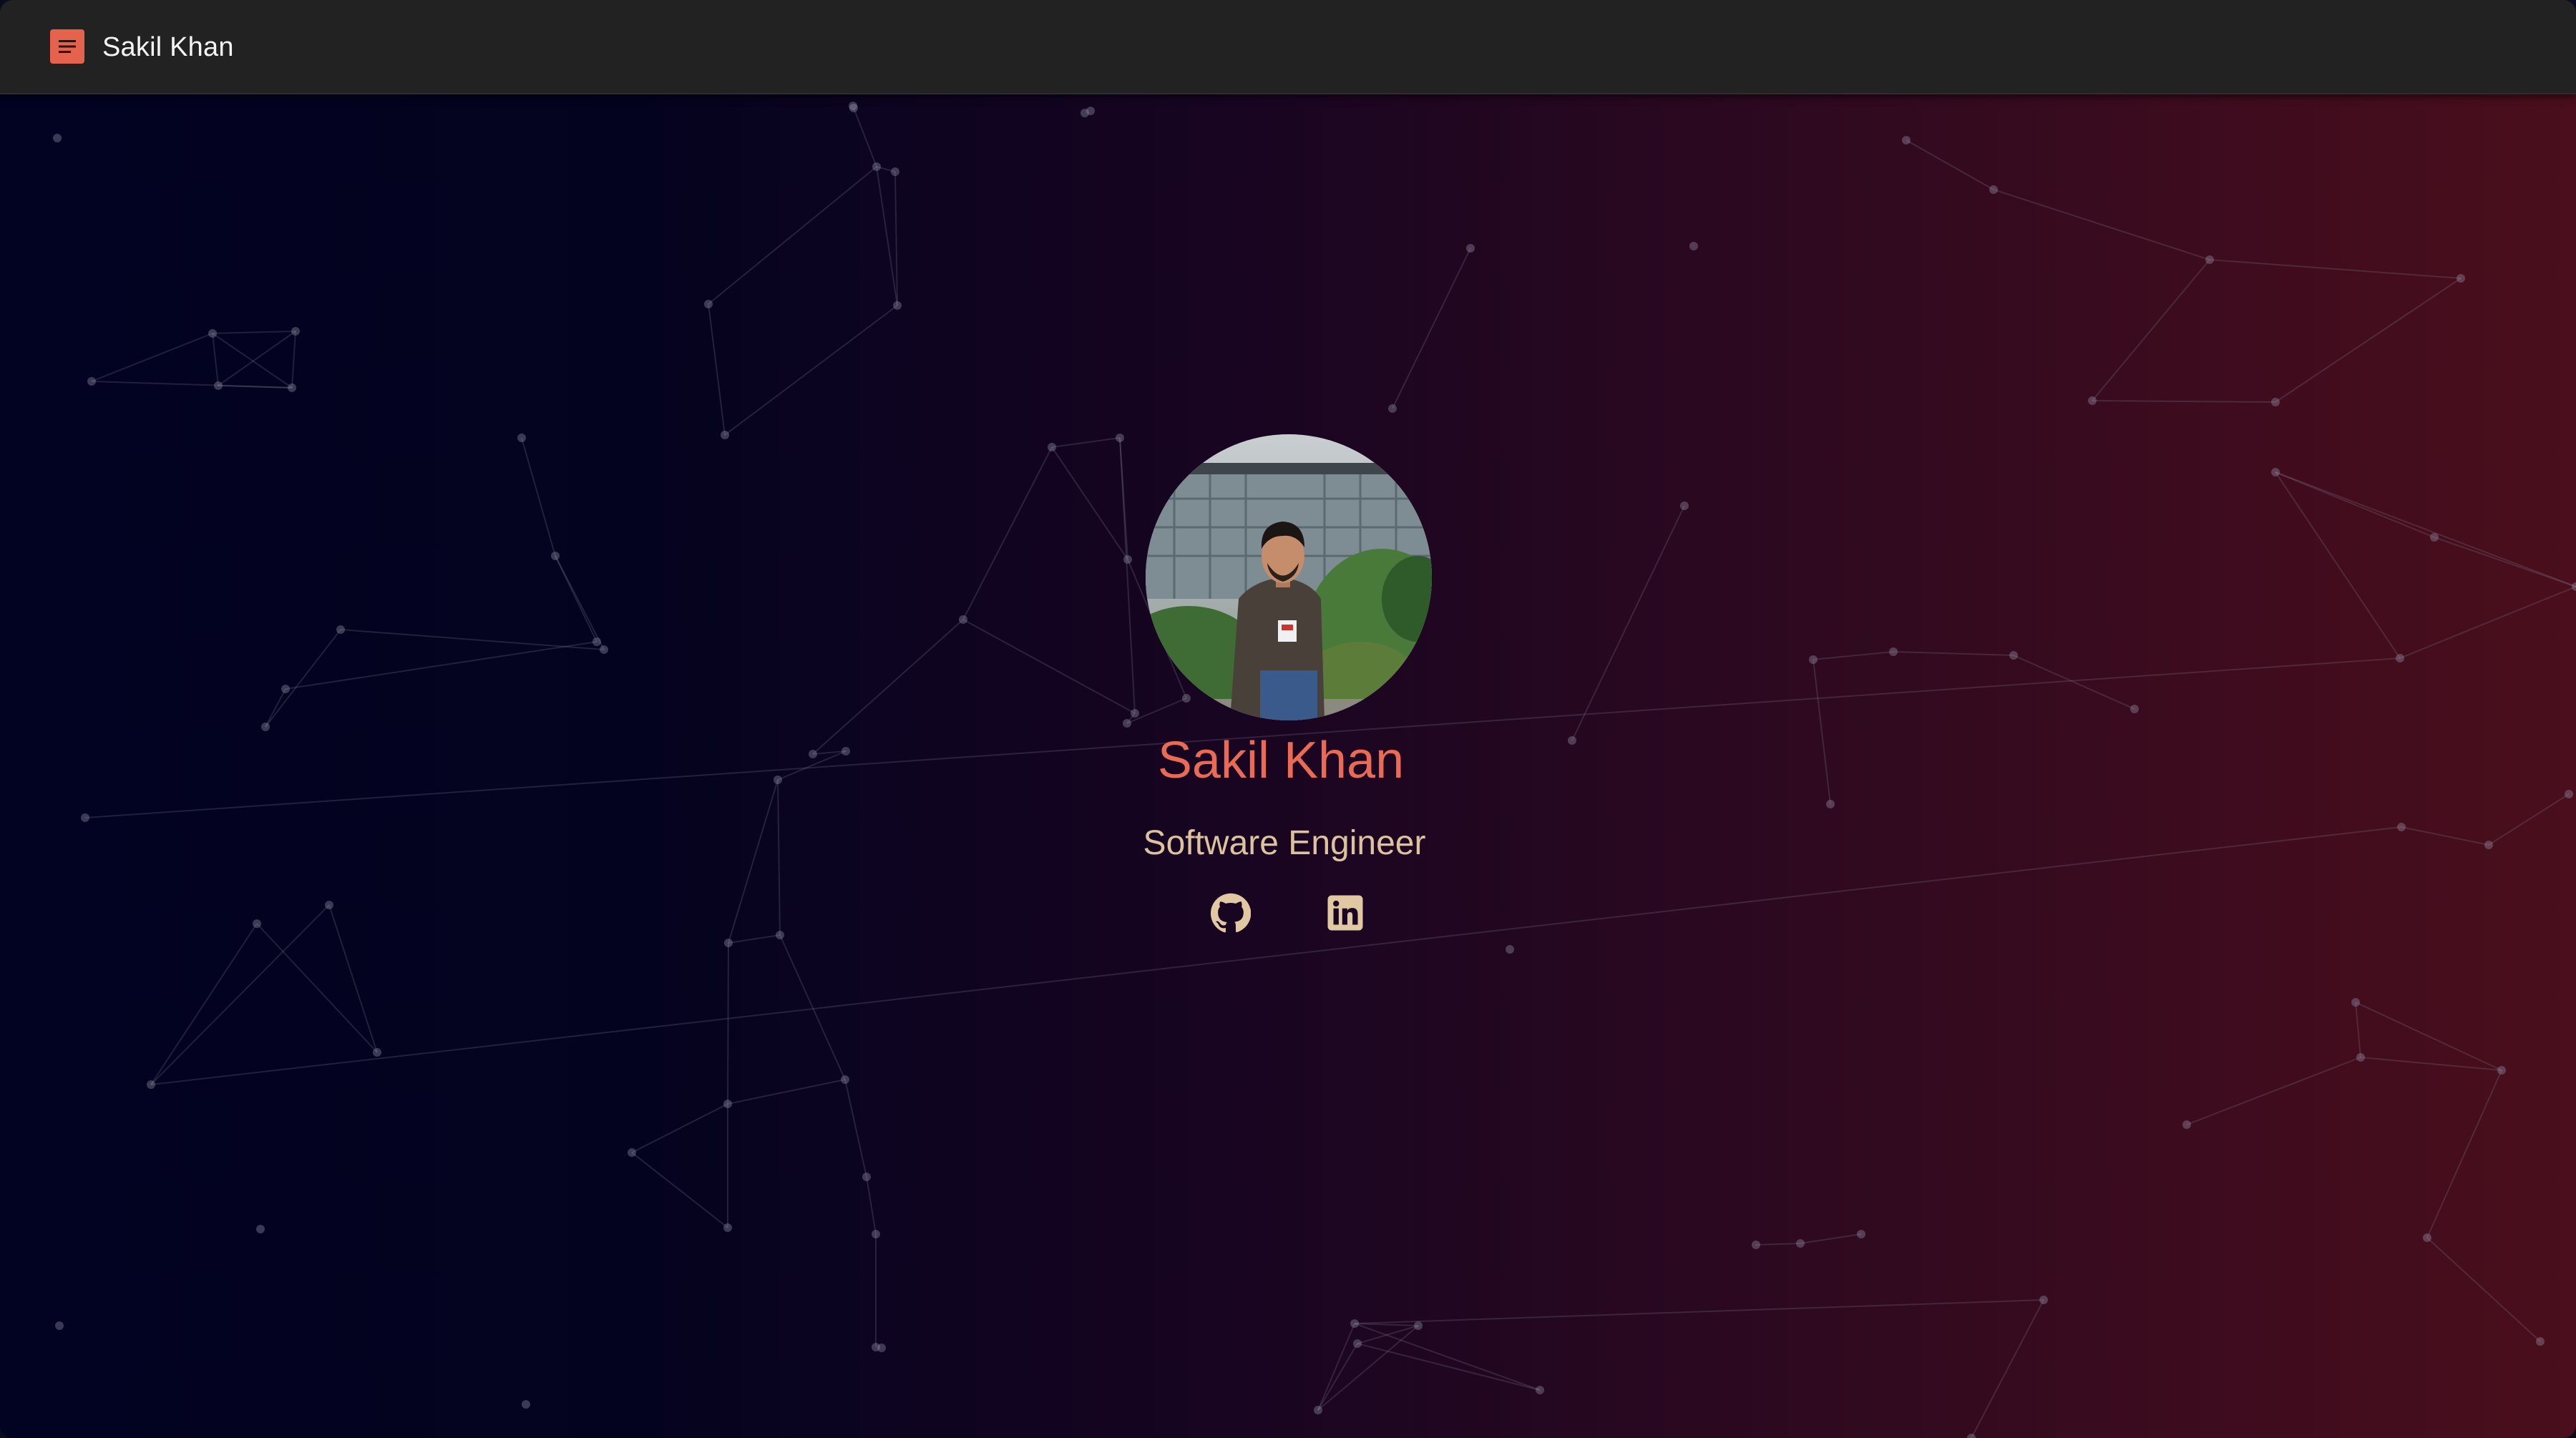 The width and height of the screenshot is (2576, 1438). I want to click on github-link, so click(1231, 913).